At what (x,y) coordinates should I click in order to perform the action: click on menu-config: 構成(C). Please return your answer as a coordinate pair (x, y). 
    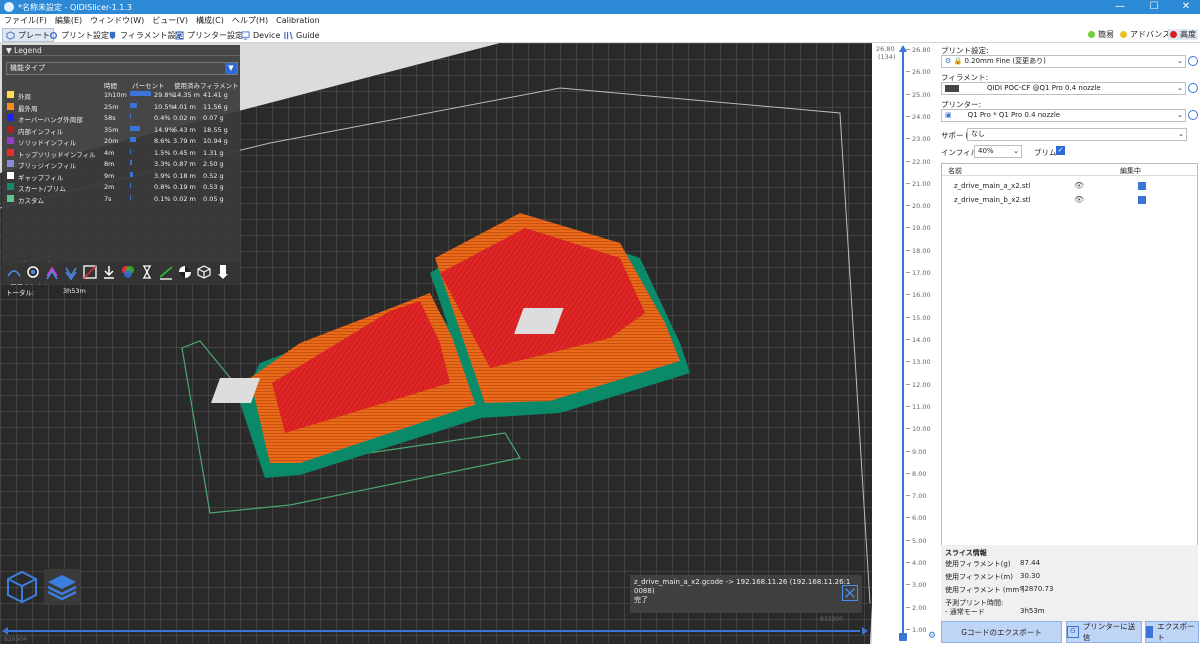
    Looking at the image, I should click on (210, 20).